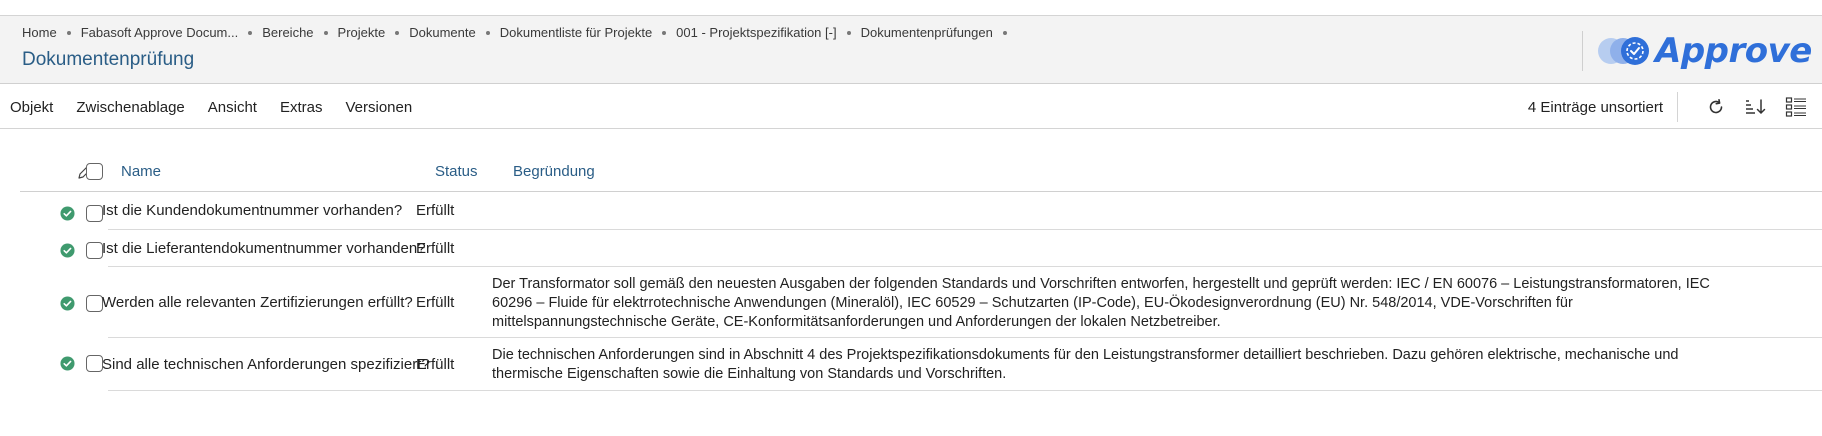 This screenshot has width=1822, height=436. I want to click on breadcrumb-bereiche: Bereiche, so click(287, 32).